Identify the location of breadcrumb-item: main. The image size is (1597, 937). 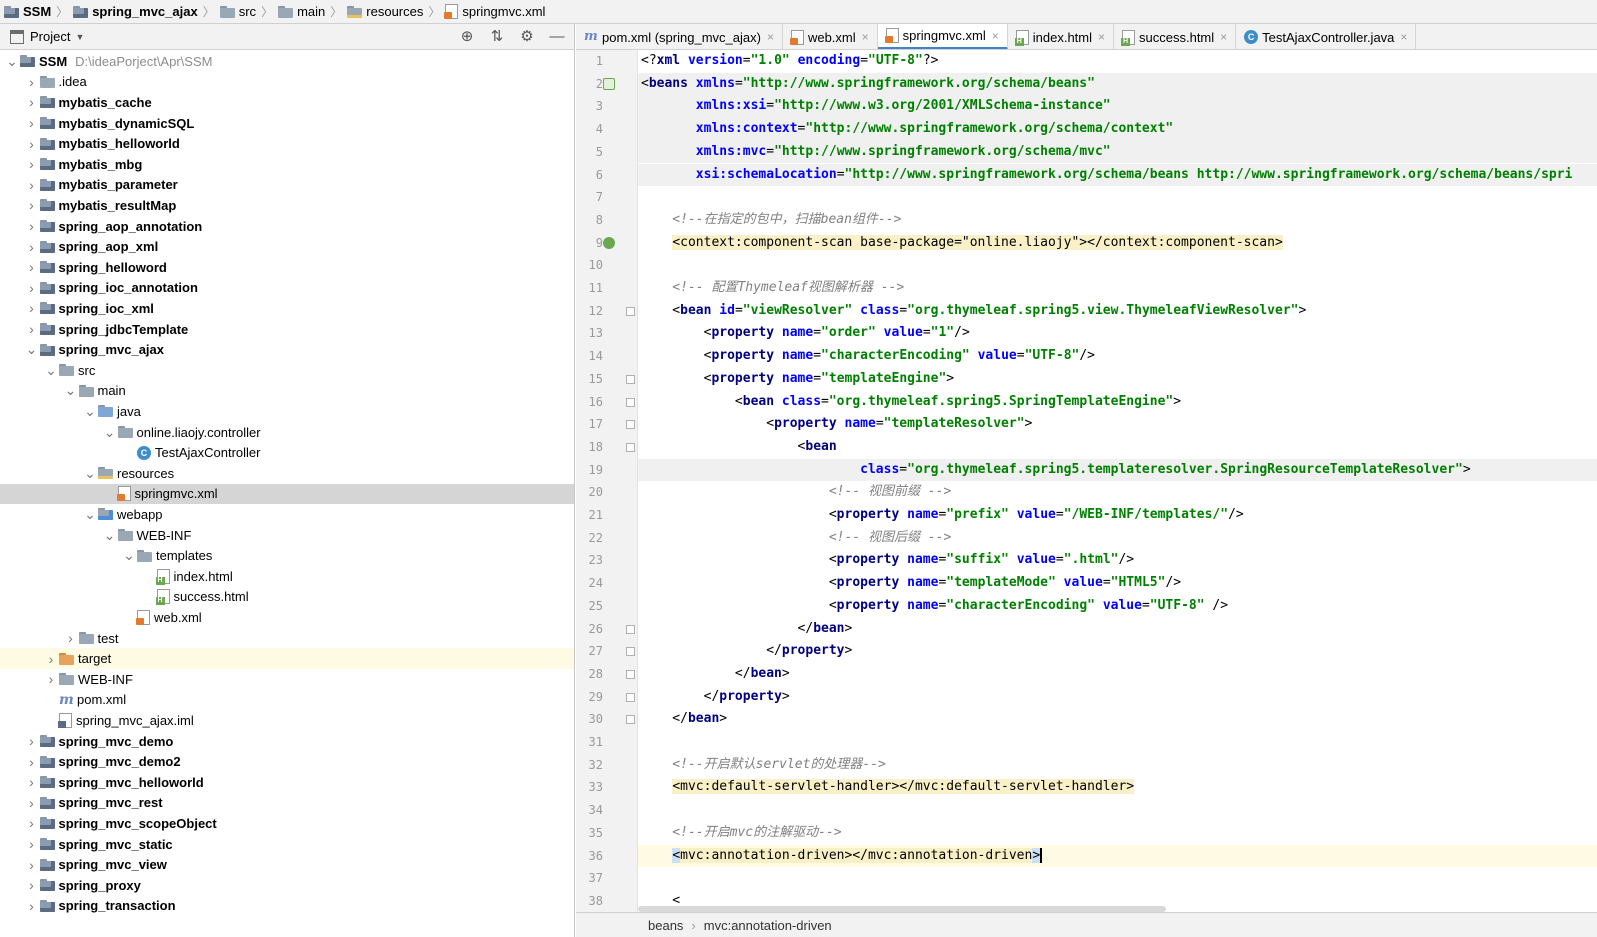
(301, 11).